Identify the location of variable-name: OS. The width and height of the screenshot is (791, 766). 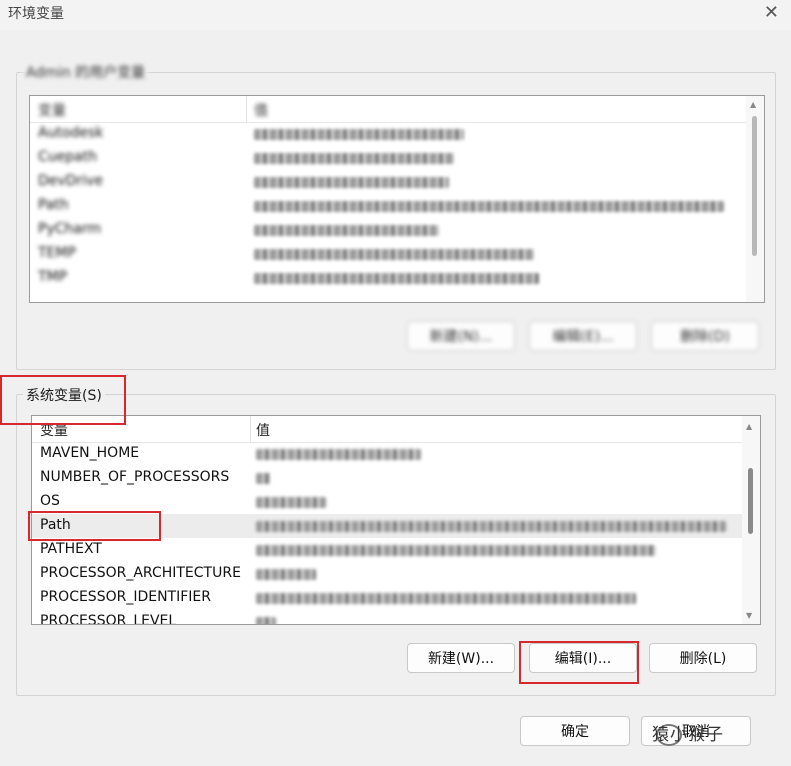
(50, 501).